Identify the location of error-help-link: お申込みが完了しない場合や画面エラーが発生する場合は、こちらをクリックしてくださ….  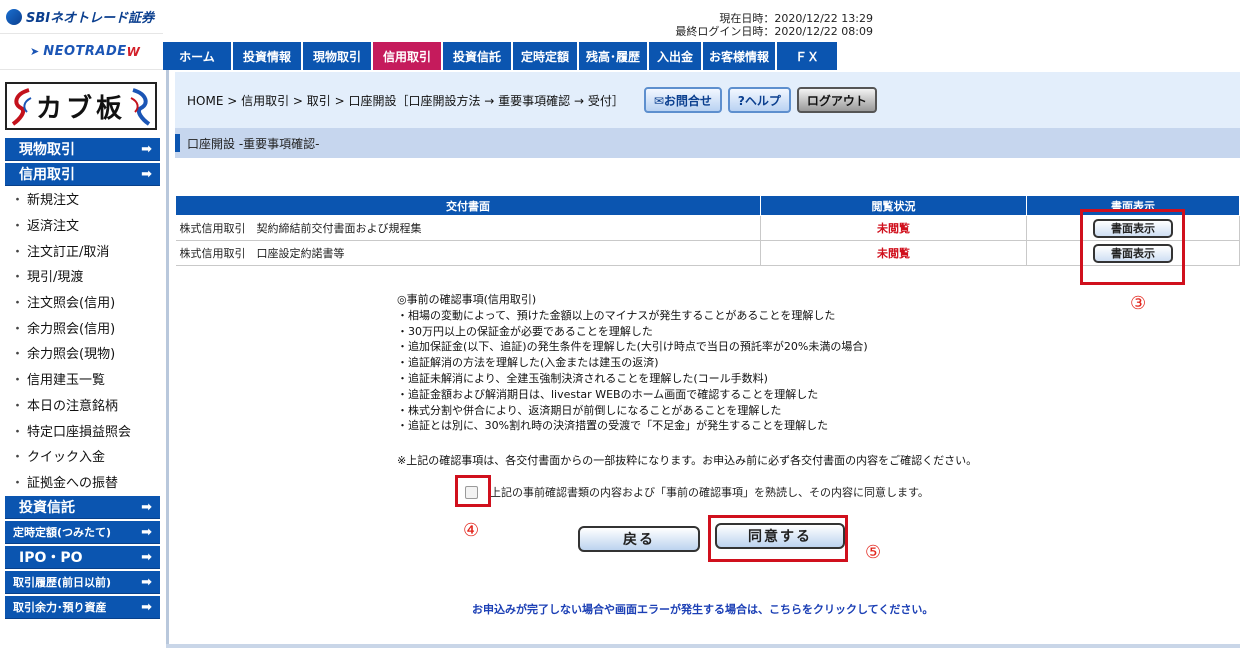
(702, 609).